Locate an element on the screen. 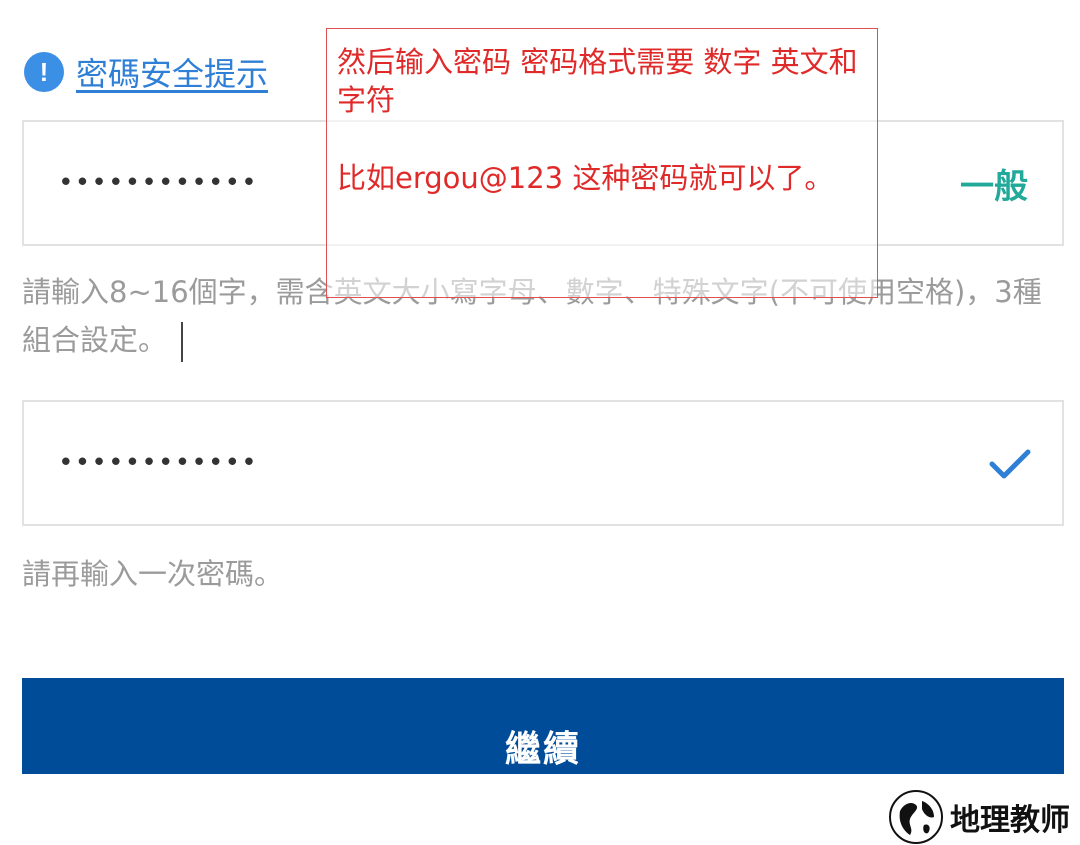 This screenshot has width=1080, height=845. globe-logo-icon is located at coordinates (916, 817).